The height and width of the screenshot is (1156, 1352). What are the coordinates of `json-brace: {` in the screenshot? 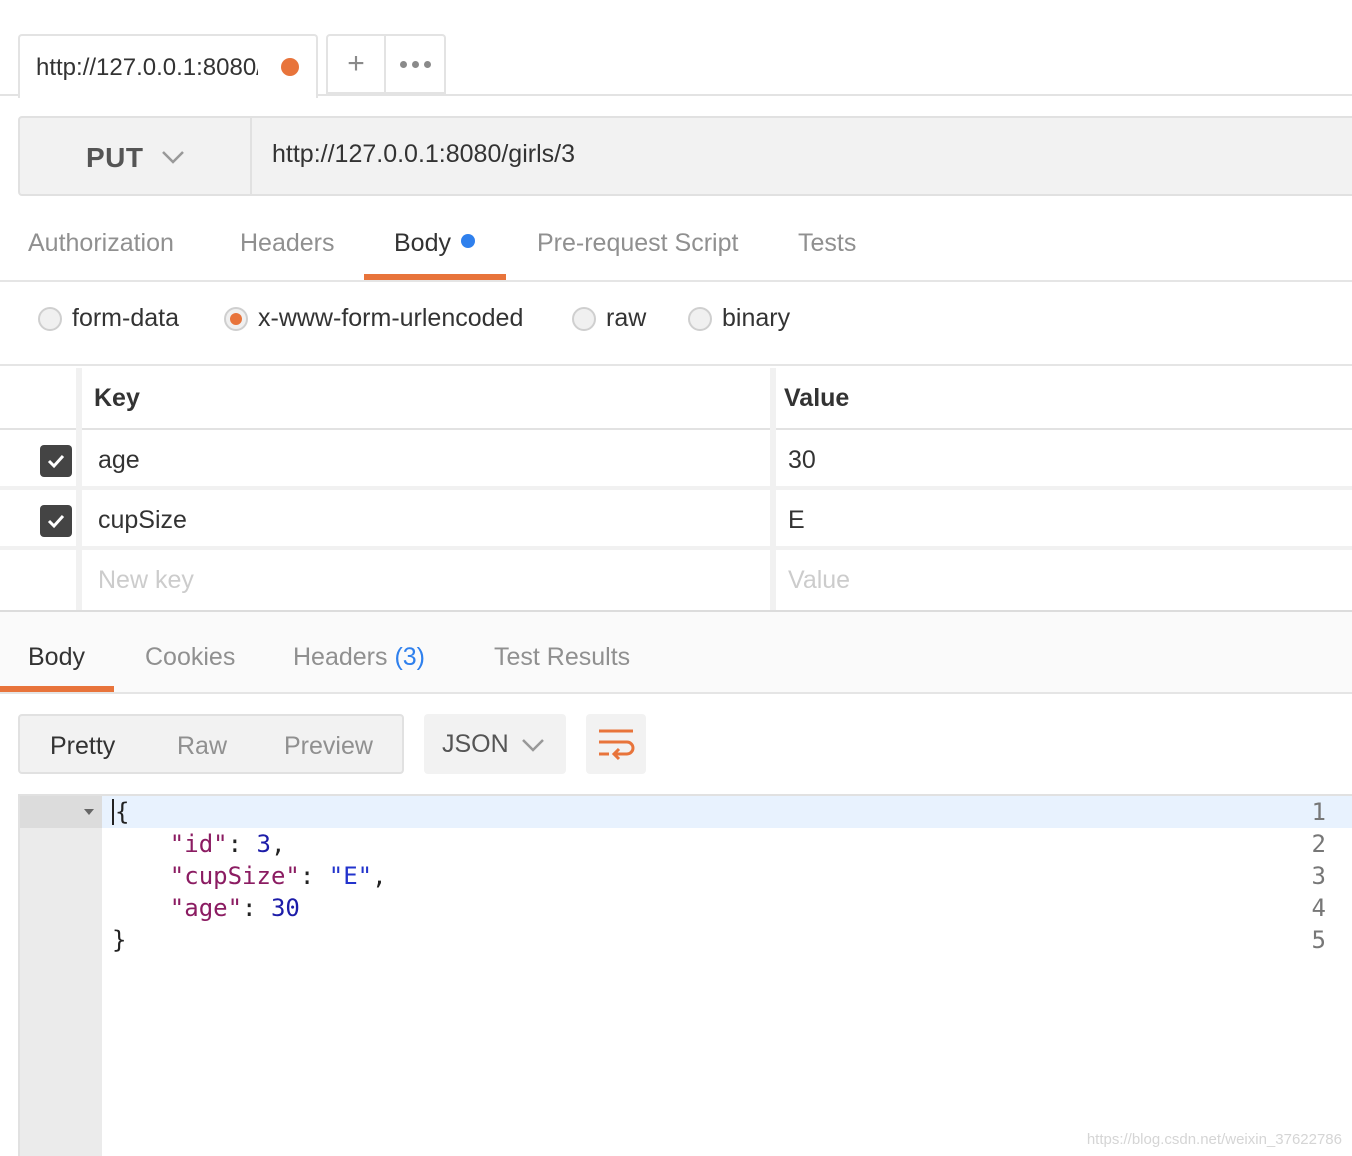 It's located at (122, 812).